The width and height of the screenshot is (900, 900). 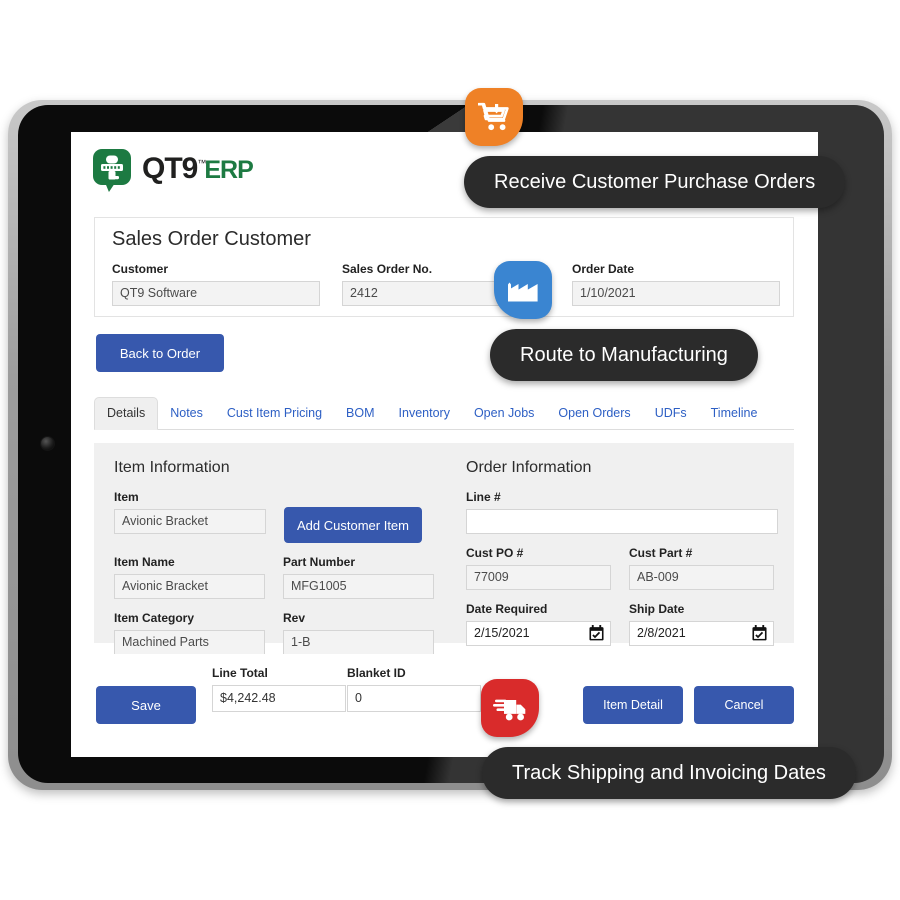 What do you see at coordinates (274, 413) in the screenshot?
I see `tab-cust-item-pricing: Cust Item Pricing` at bounding box center [274, 413].